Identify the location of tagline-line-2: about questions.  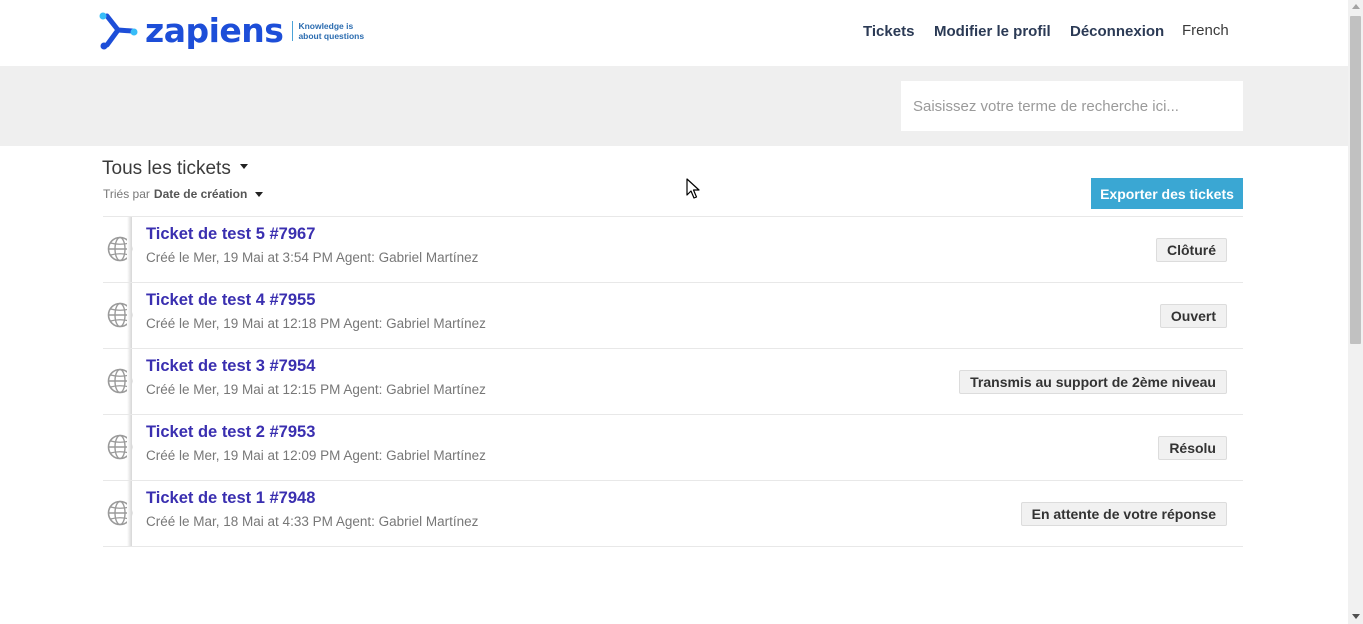
(331, 36).